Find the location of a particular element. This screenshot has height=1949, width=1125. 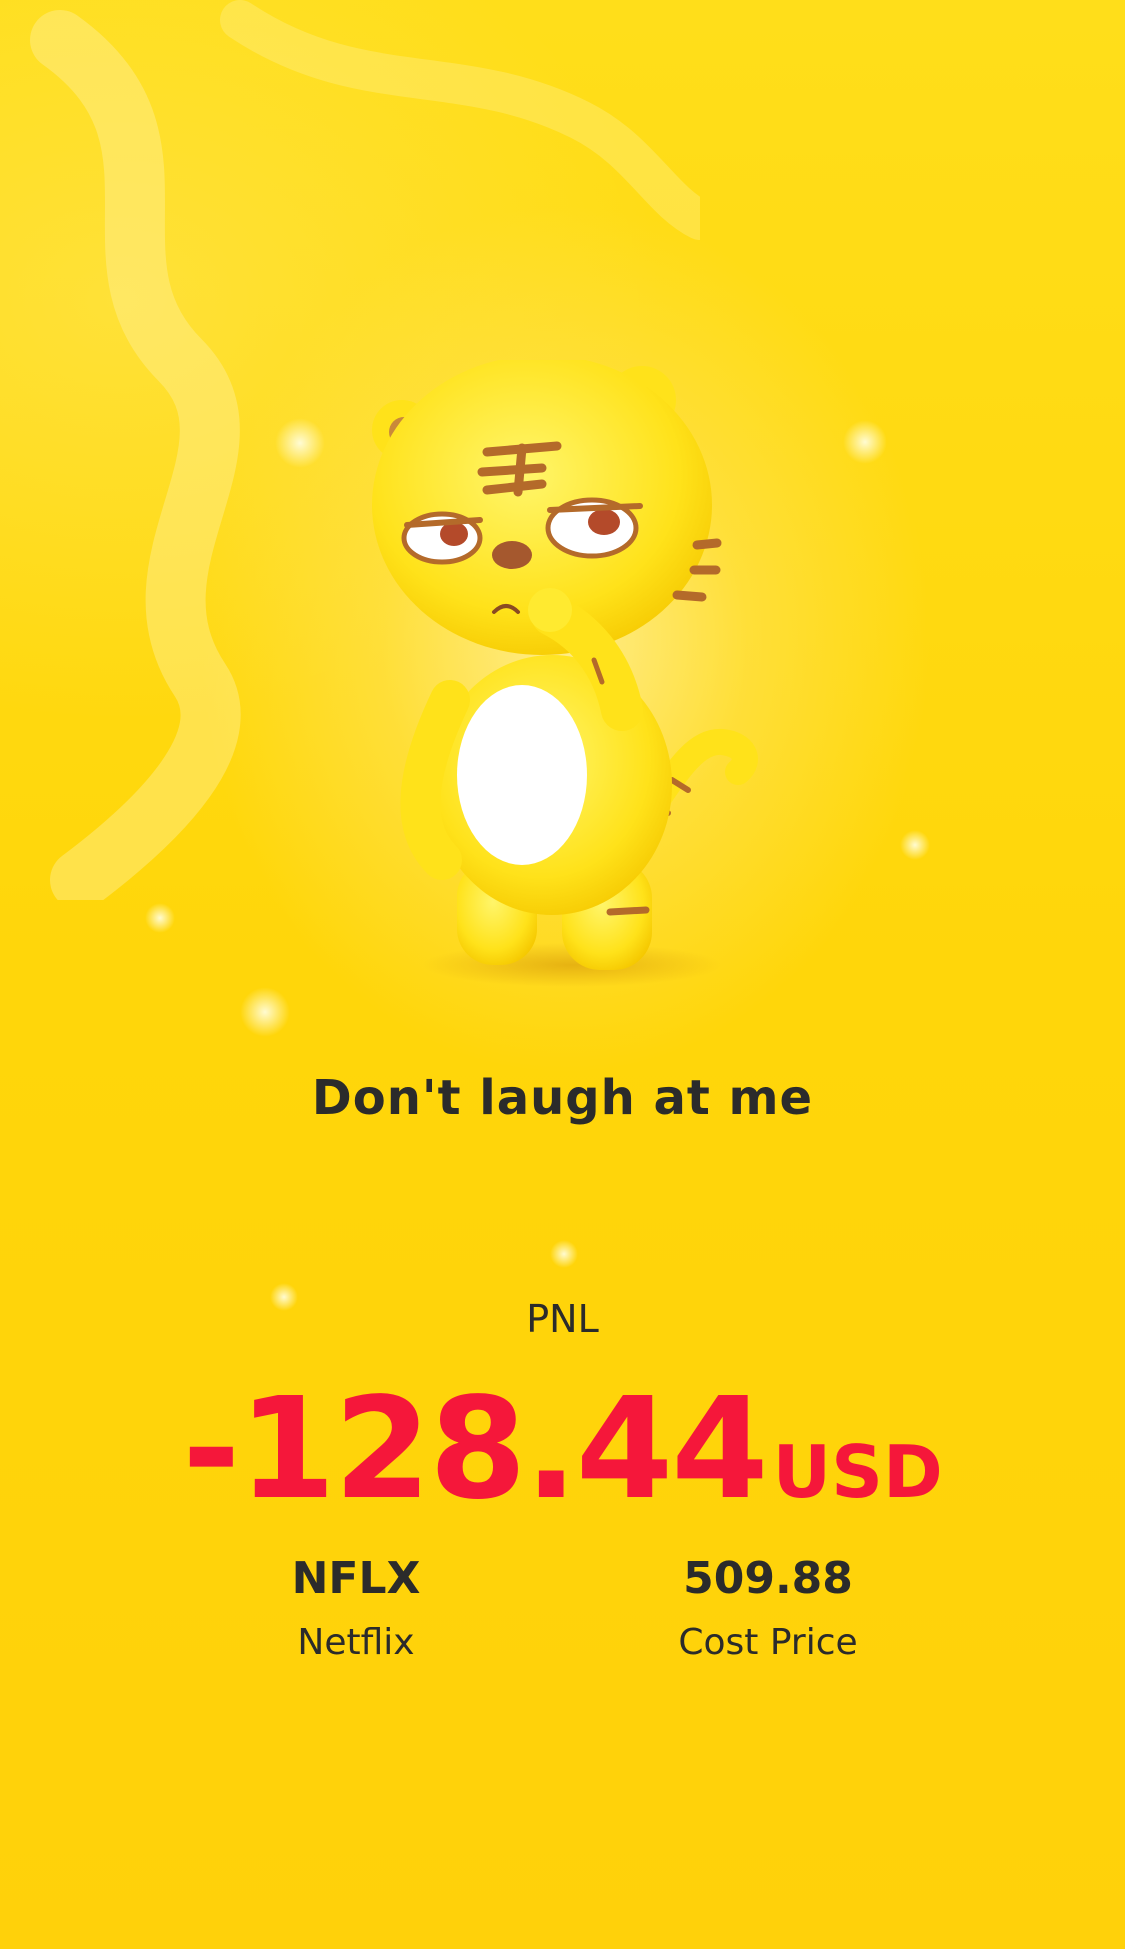

cost-price-info: 509.88 Cost Price is located at coordinates (768, 1608).